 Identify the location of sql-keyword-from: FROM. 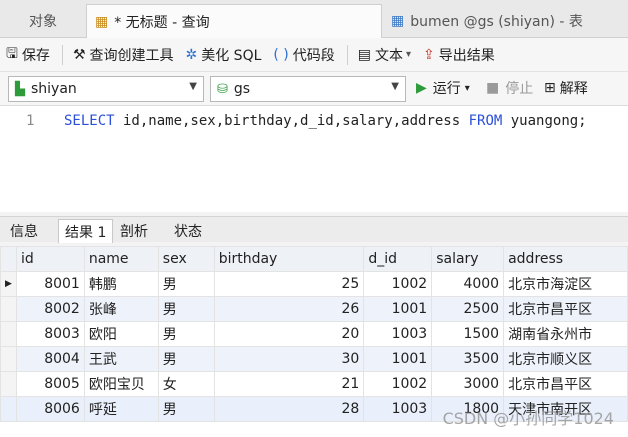
(485, 121).